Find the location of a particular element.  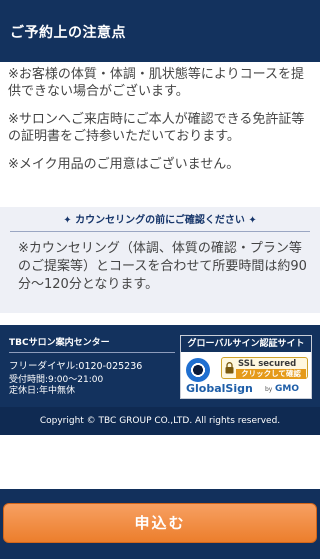

globalsign-logo-icon is located at coordinates (198, 370).